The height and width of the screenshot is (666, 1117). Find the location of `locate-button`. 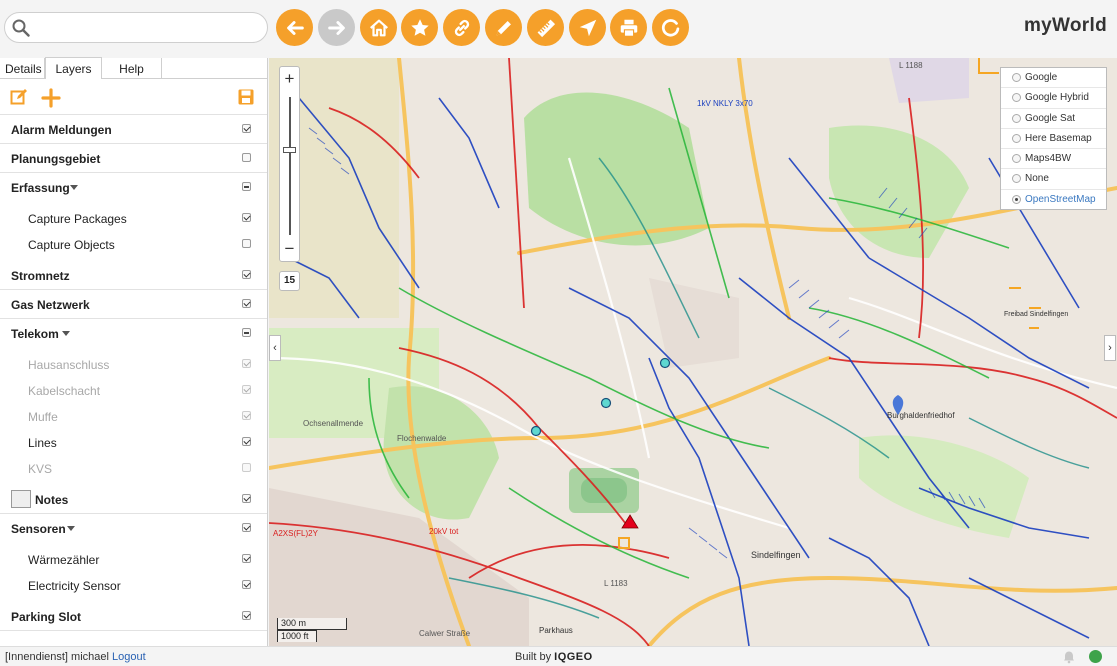

locate-button is located at coordinates (587, 27).